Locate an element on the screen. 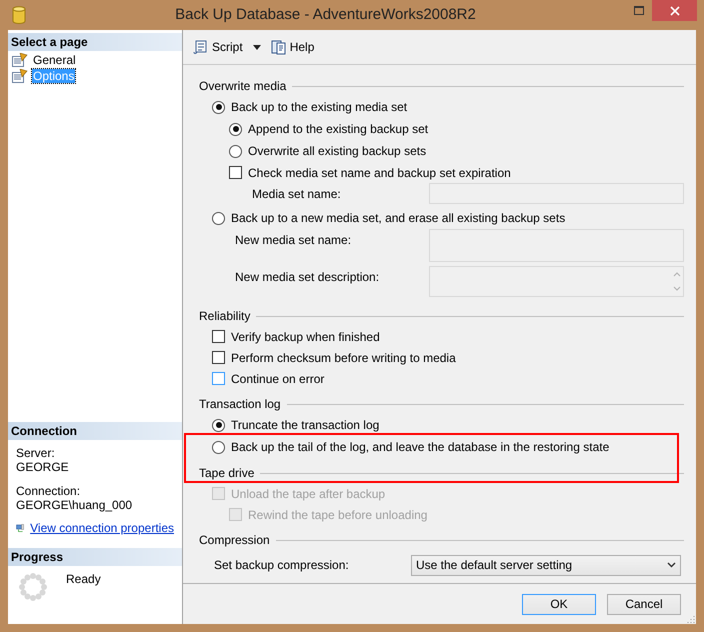 This screenshot has height=632, width=704. chevron-down-icon is located at coordinates (671, 565).